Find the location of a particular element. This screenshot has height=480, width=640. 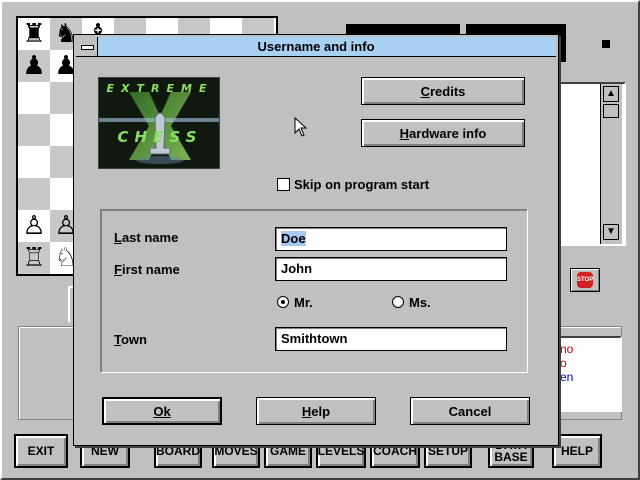

stop-sign-icon: STOP is located at coordinates (585, 280).